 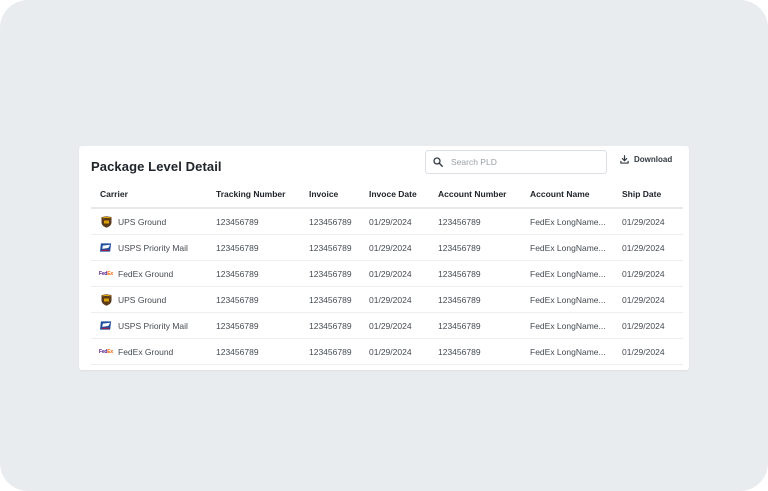 I want to click on column-header-invoice-date: Invoce Date, so click(x=403, y=195).